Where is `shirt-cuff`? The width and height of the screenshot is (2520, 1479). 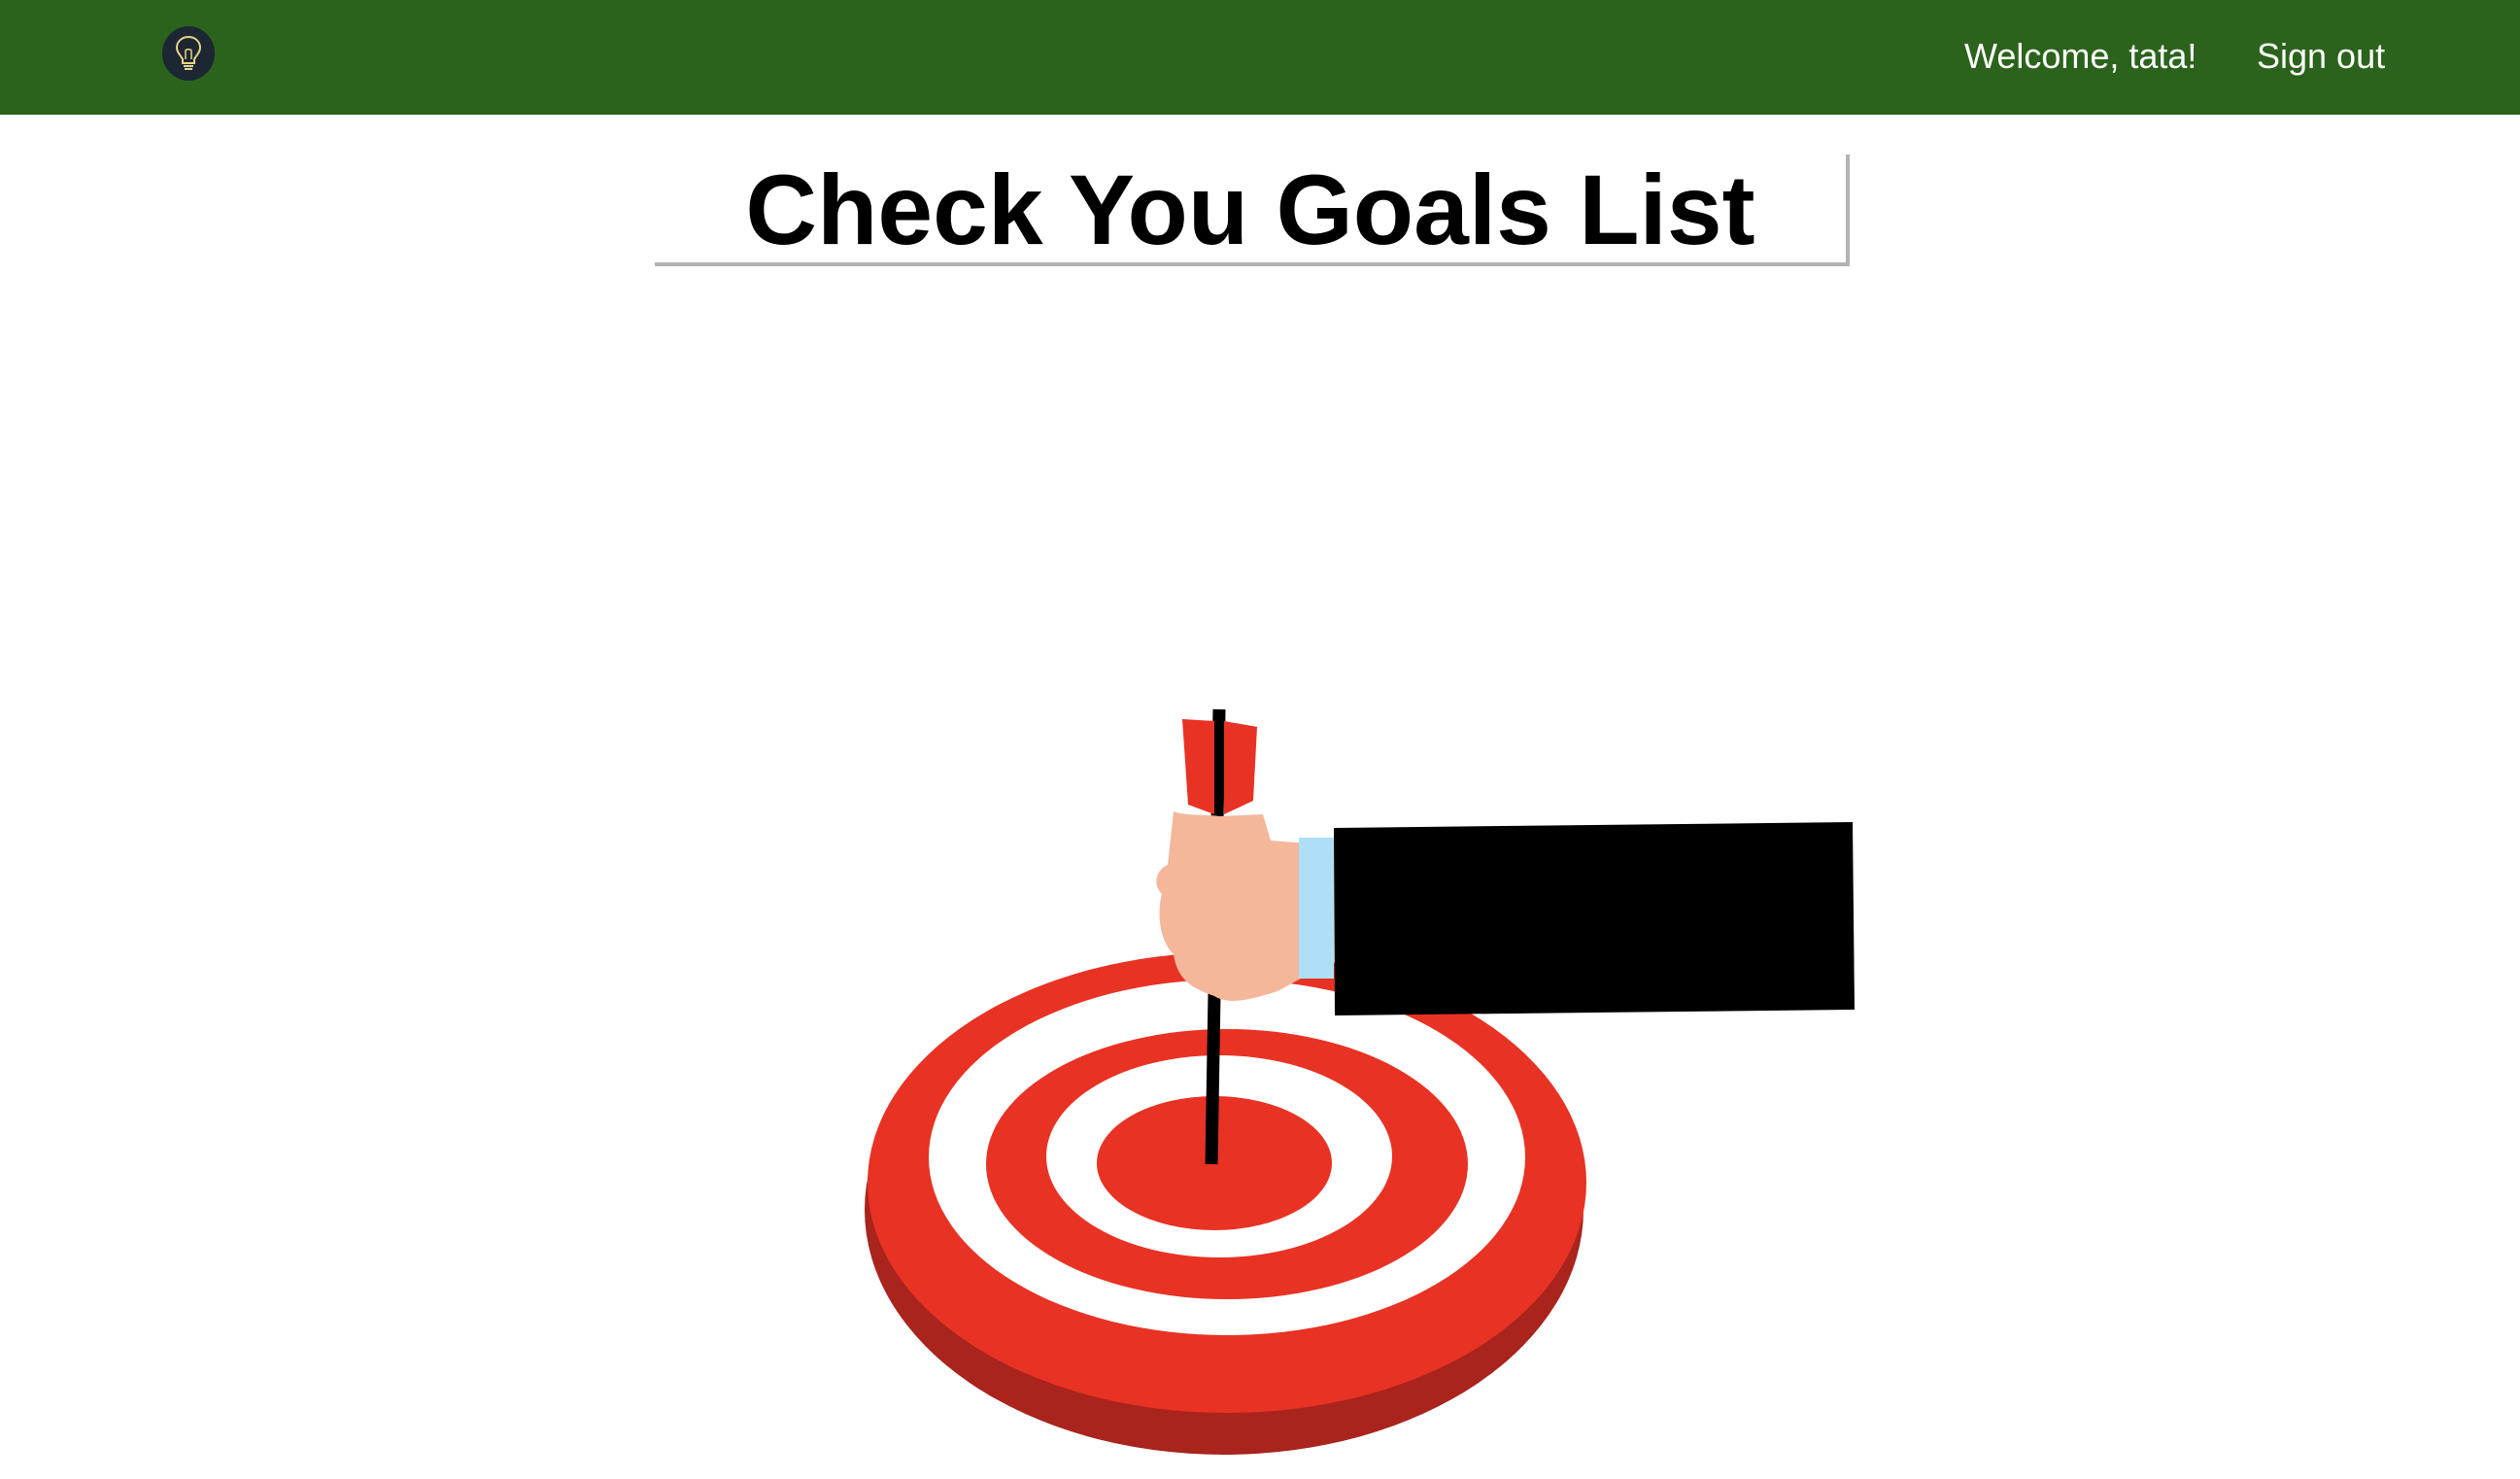
shirt-cuff is located at coordinates (1316, 908).